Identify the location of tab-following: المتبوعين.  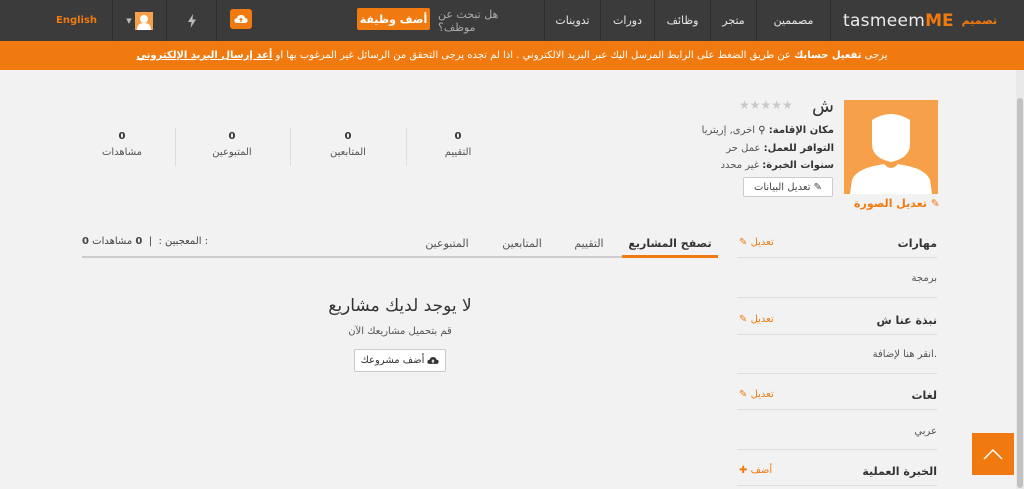
(447, 246).